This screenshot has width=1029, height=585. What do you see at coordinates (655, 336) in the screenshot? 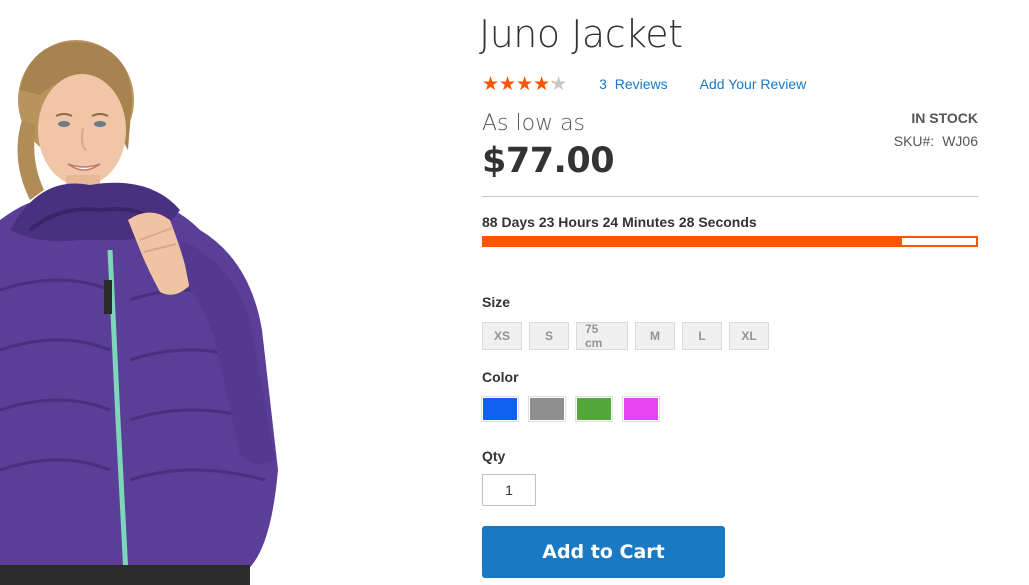
I see `size-option-m: M` at bounding box center [655, 336].